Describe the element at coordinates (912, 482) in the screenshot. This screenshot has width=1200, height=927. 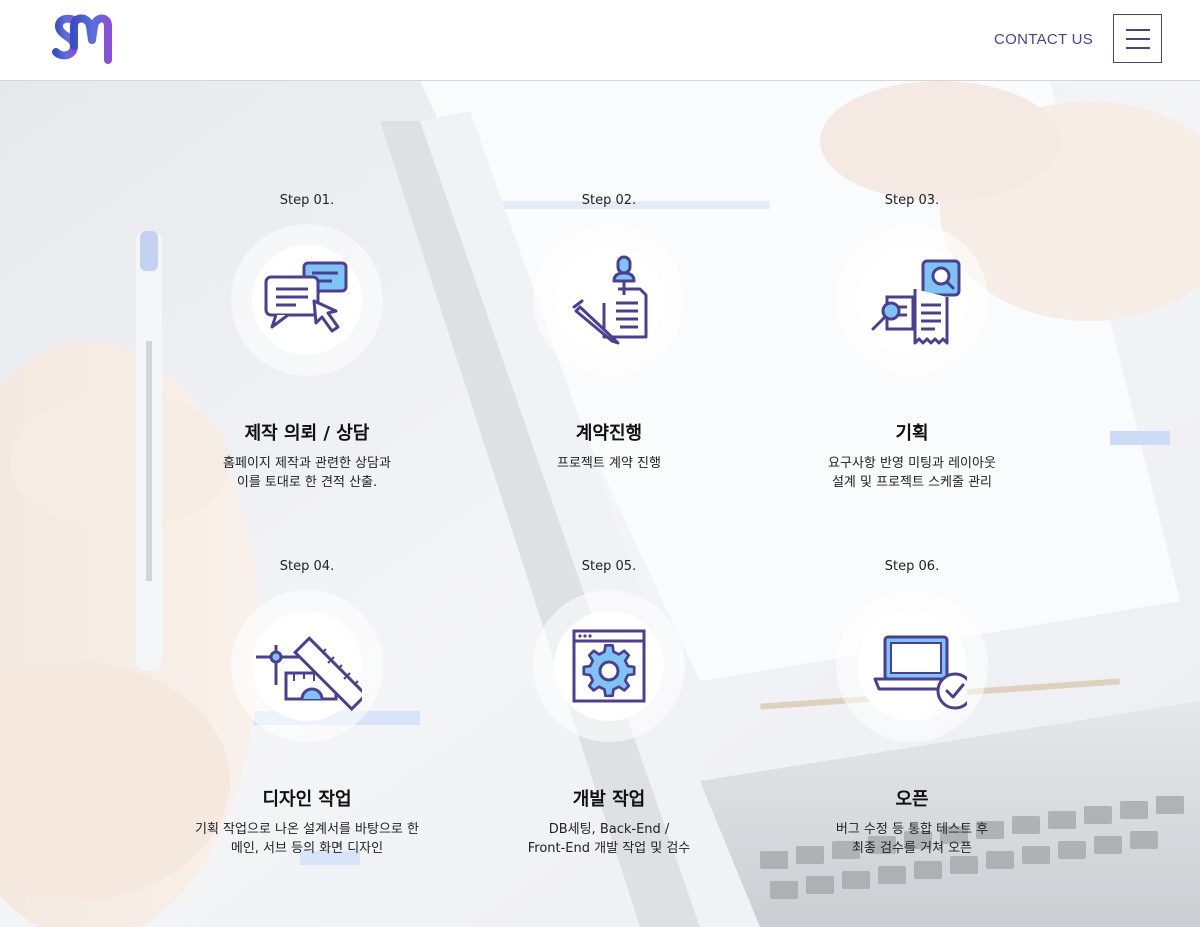
I see `step-description-line: 설계 및 프로젝트 스케줄 관리` at that location.